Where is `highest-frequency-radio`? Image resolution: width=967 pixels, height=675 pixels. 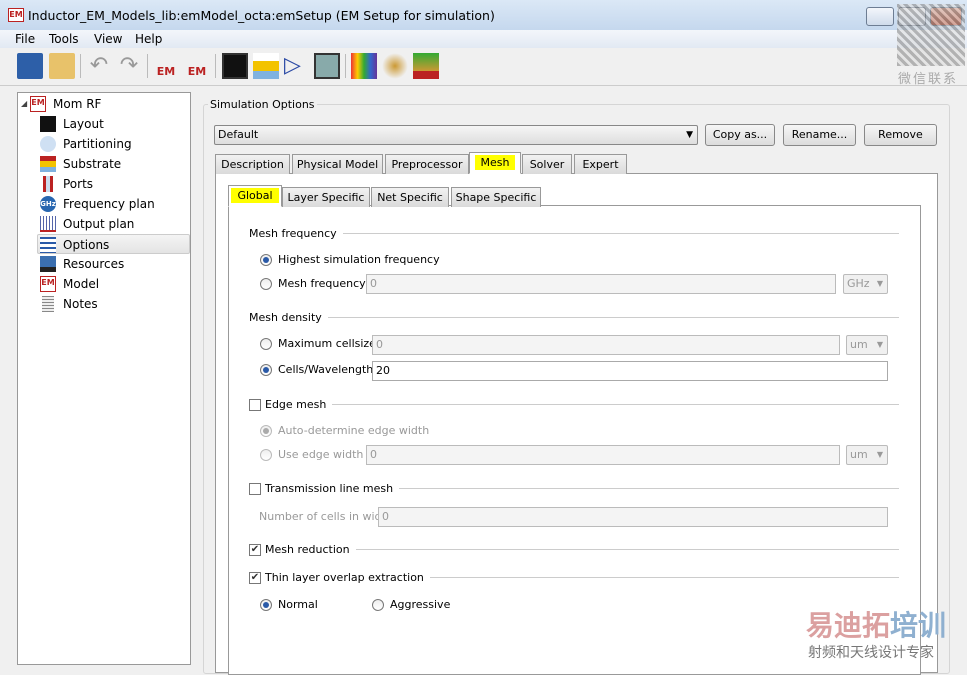 highest-frequency-radio is located at coordinates (266, 260).